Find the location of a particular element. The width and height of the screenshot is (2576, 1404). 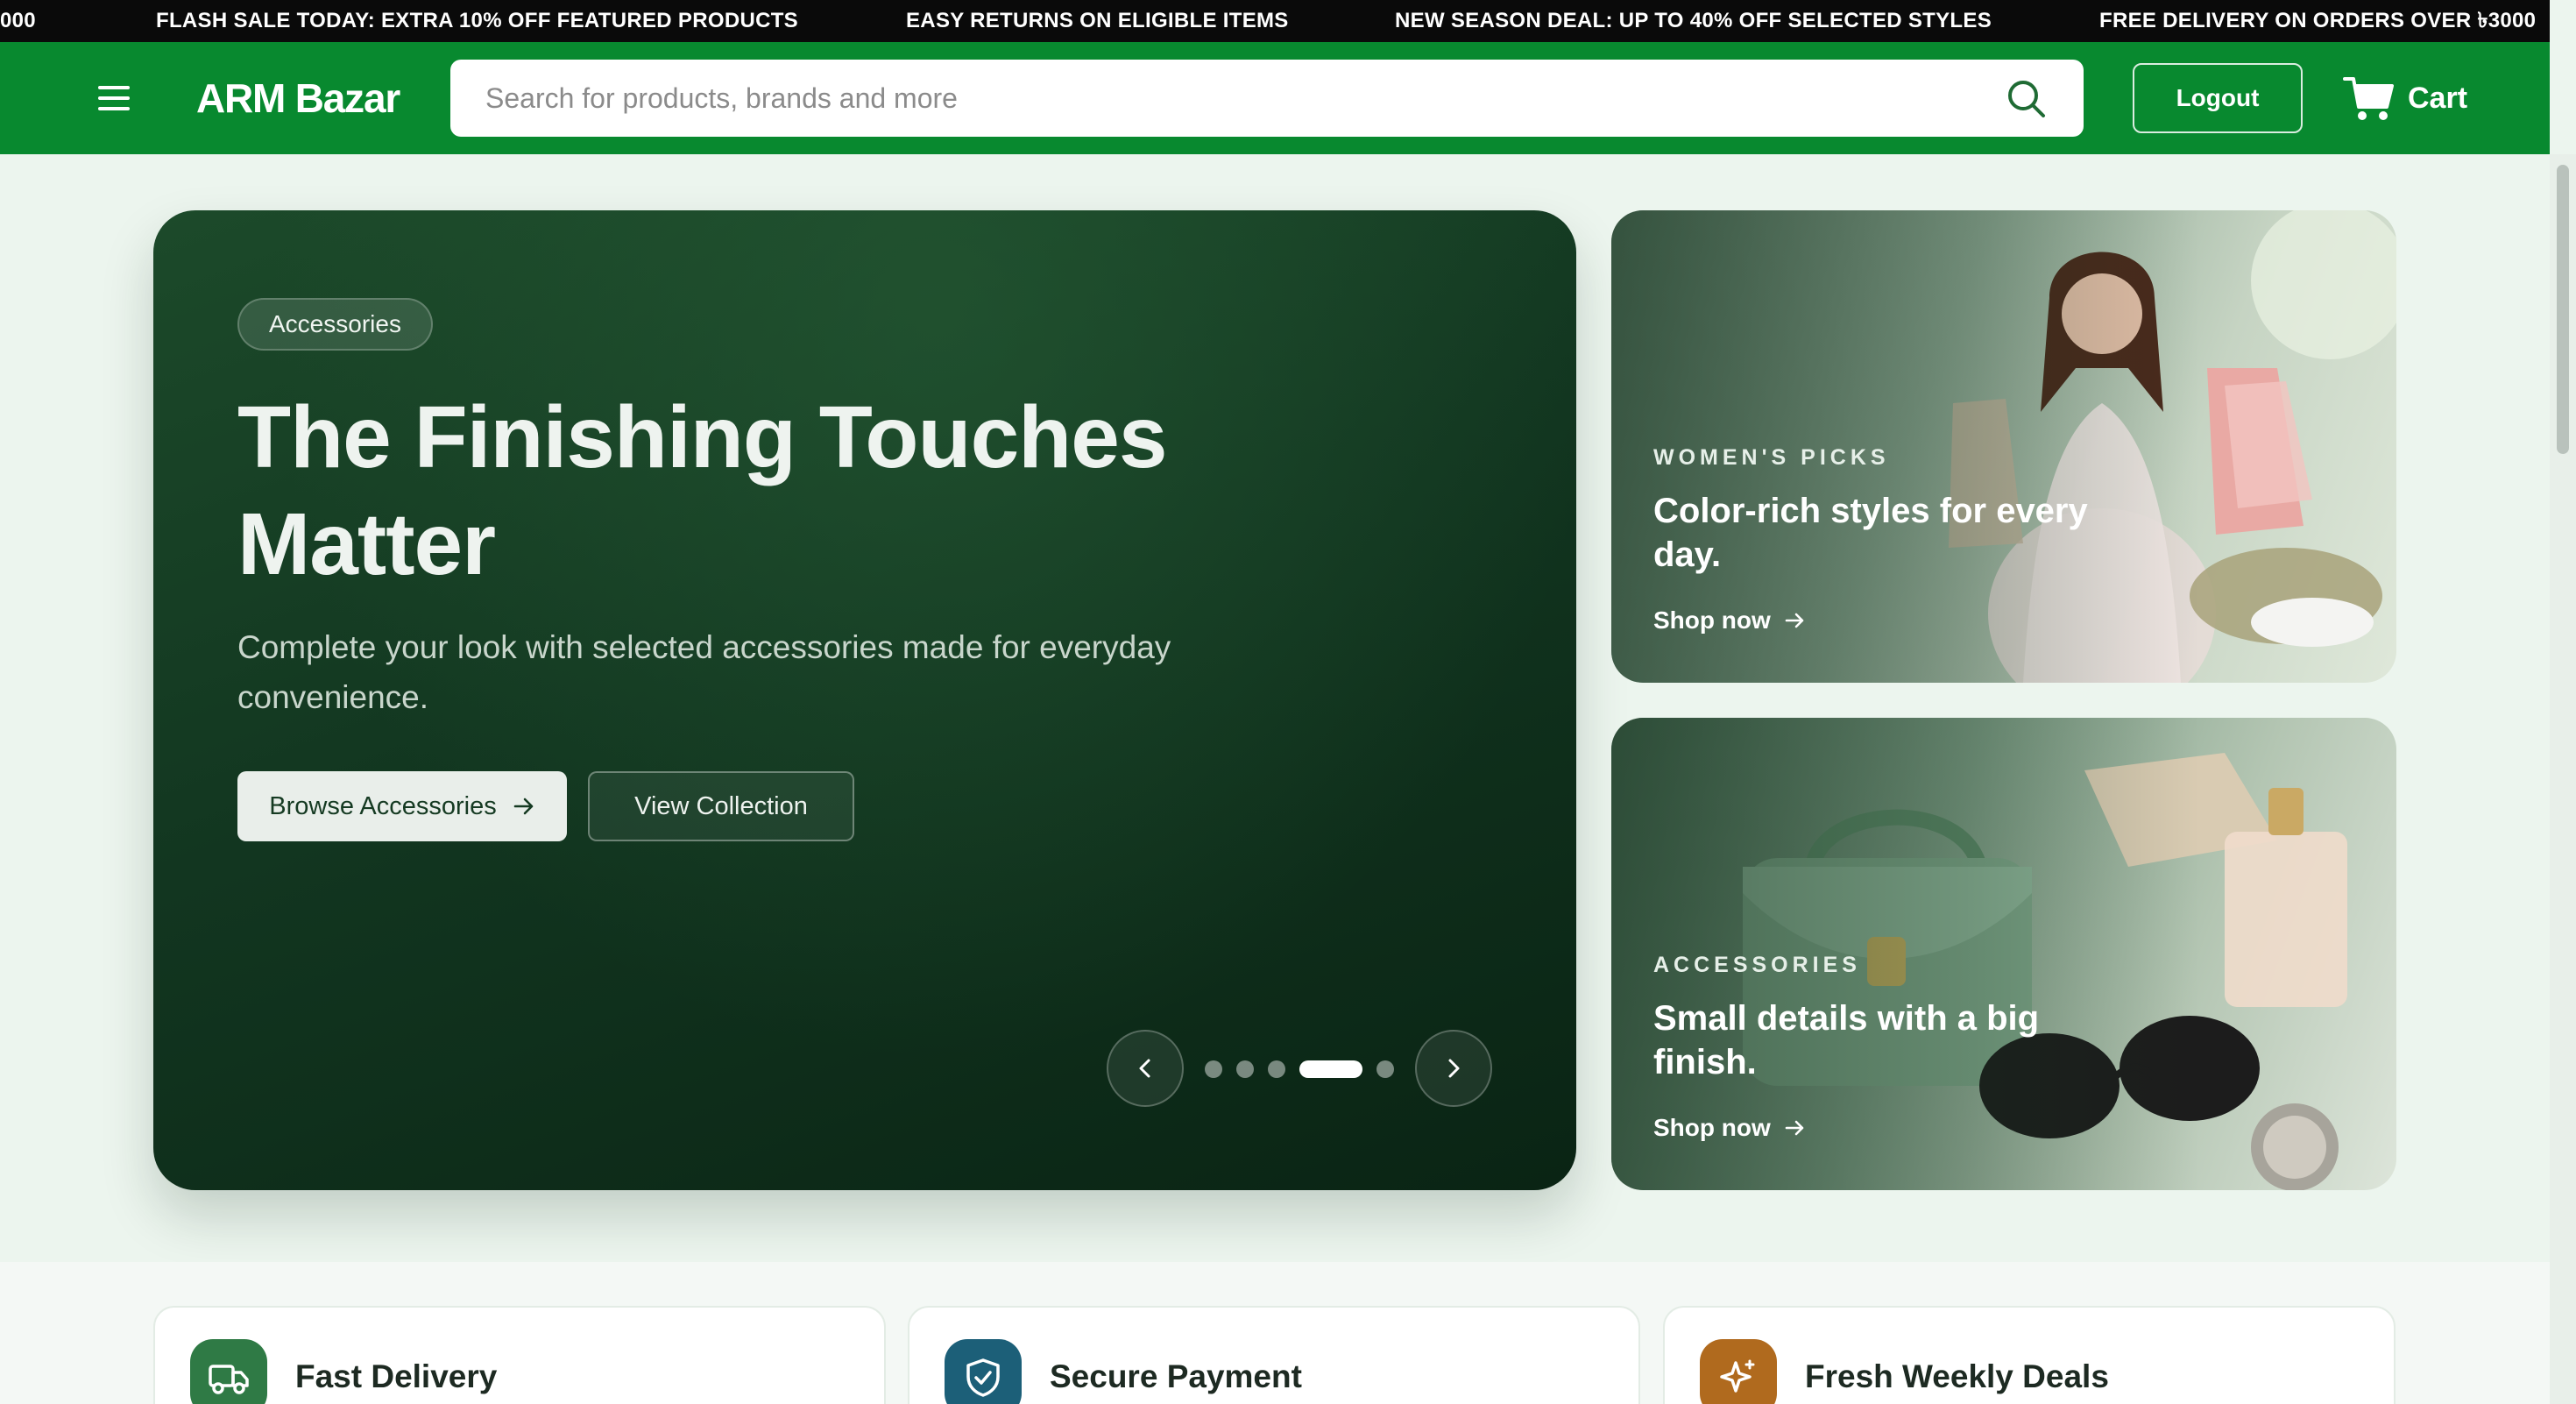

cart-label: Cart is located at coordinates (2438, 98).